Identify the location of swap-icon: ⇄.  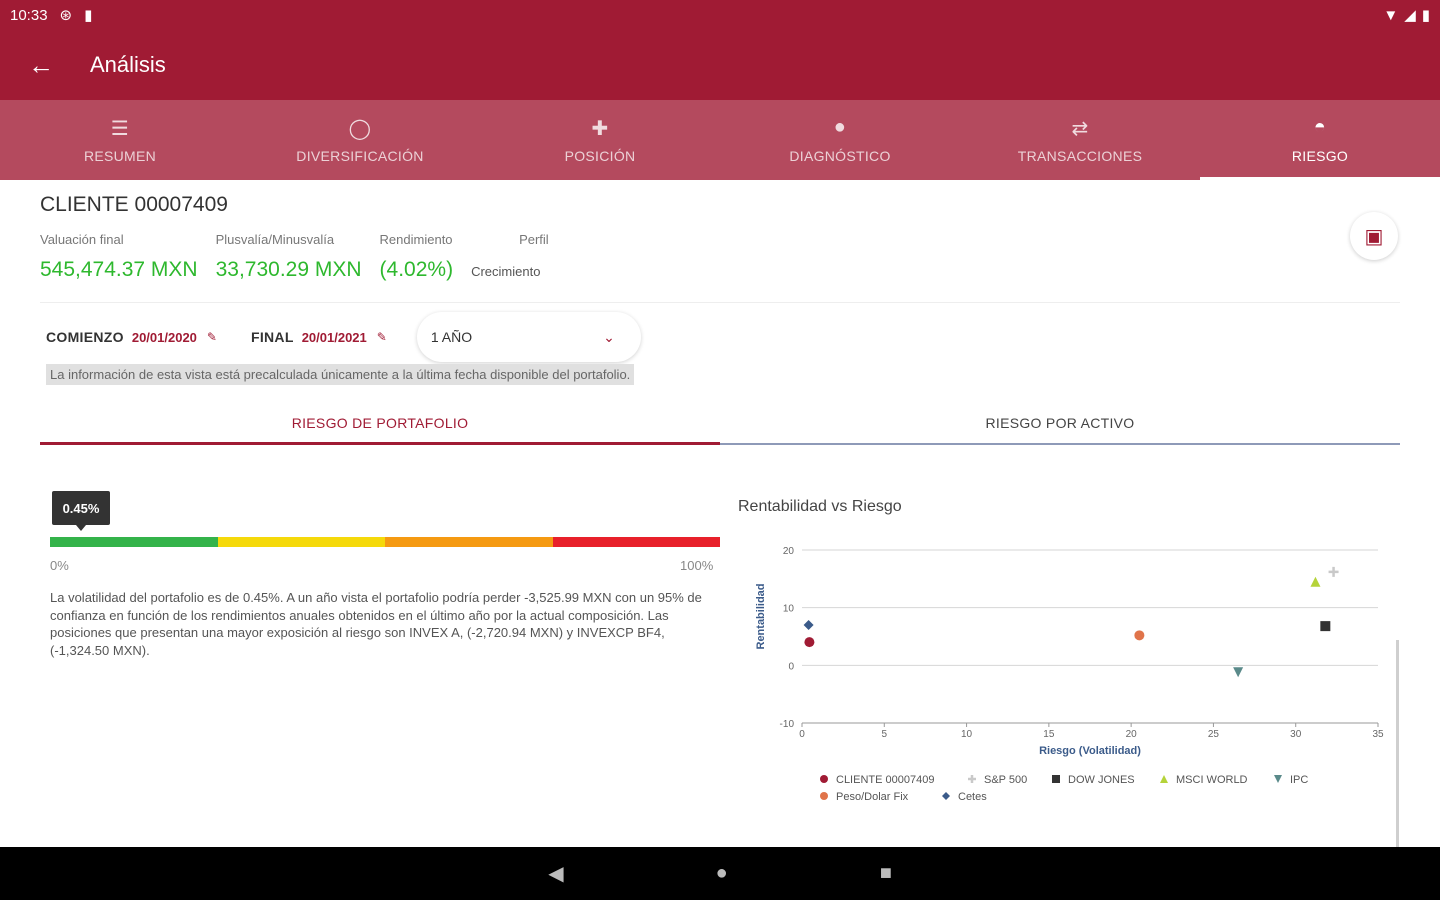
(1080, 129).